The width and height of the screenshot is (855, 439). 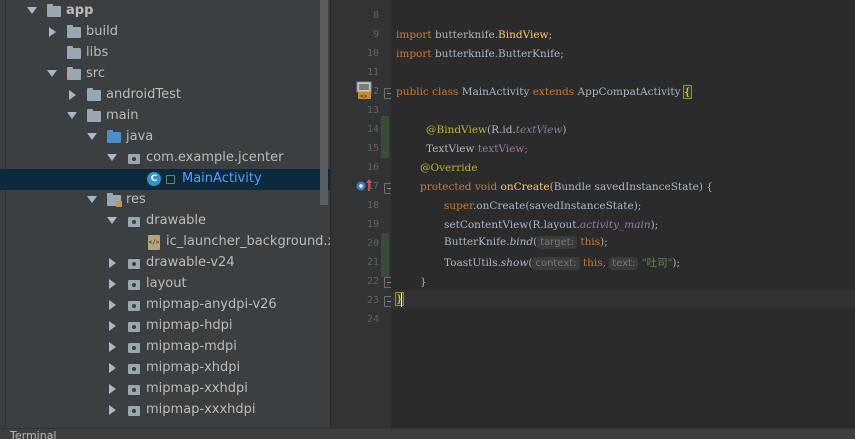 What do you see at coordinates (423, 282) in the screenshot?
I see `code-line-22: }` at bounding box center [423, 282].